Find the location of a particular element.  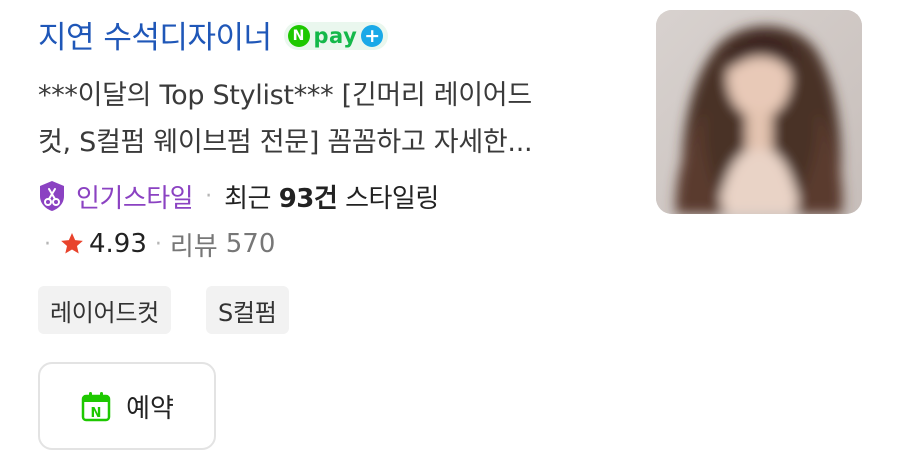

npay-label: pay is located at coordinates (335, 36).